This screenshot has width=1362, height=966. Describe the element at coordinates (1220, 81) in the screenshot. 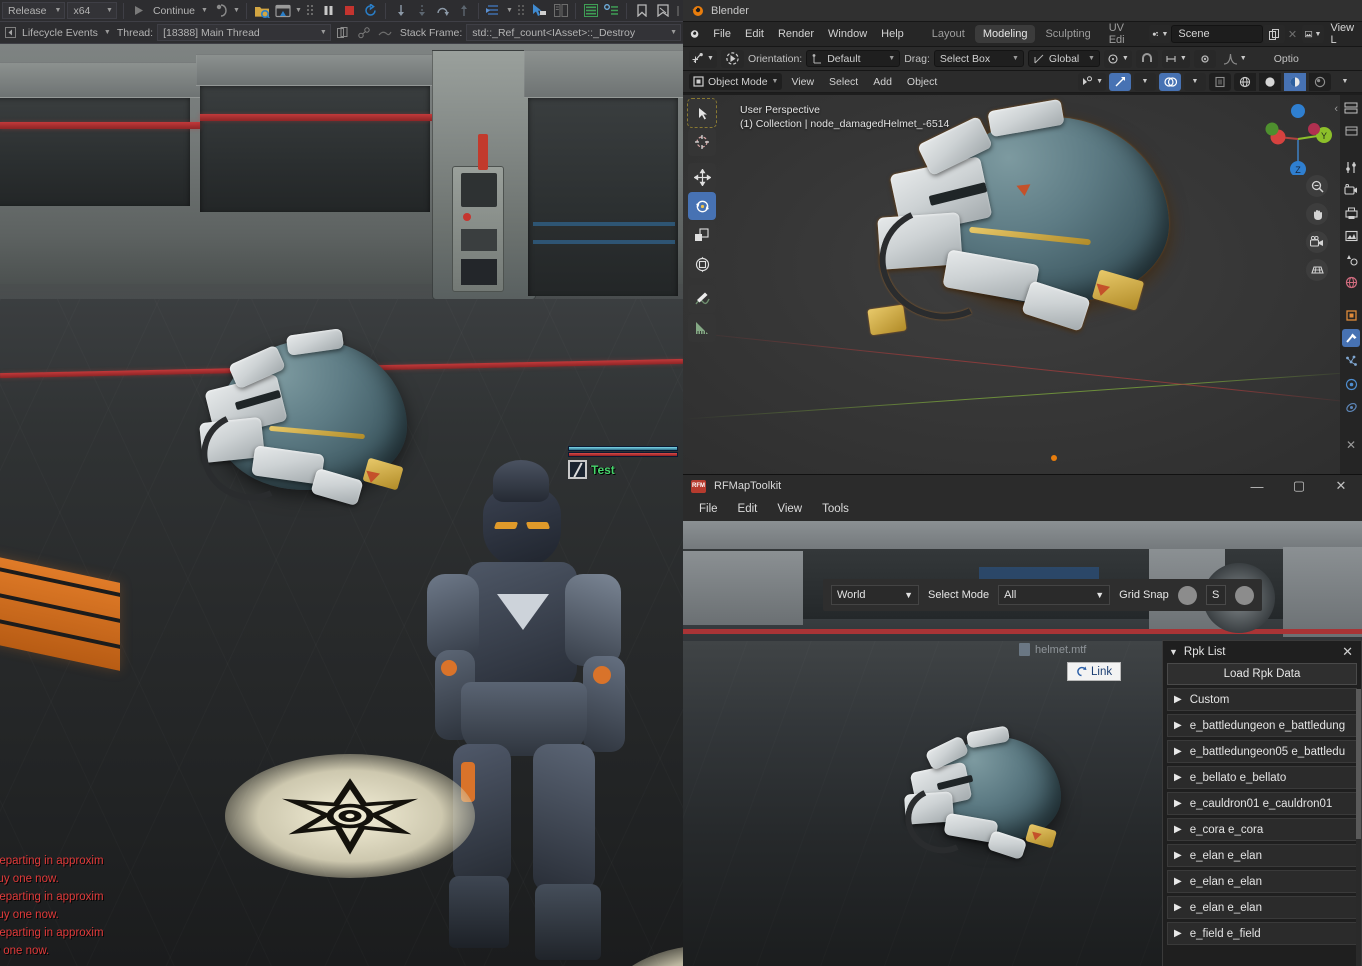

I see `xray-toggle-icon` at that location.